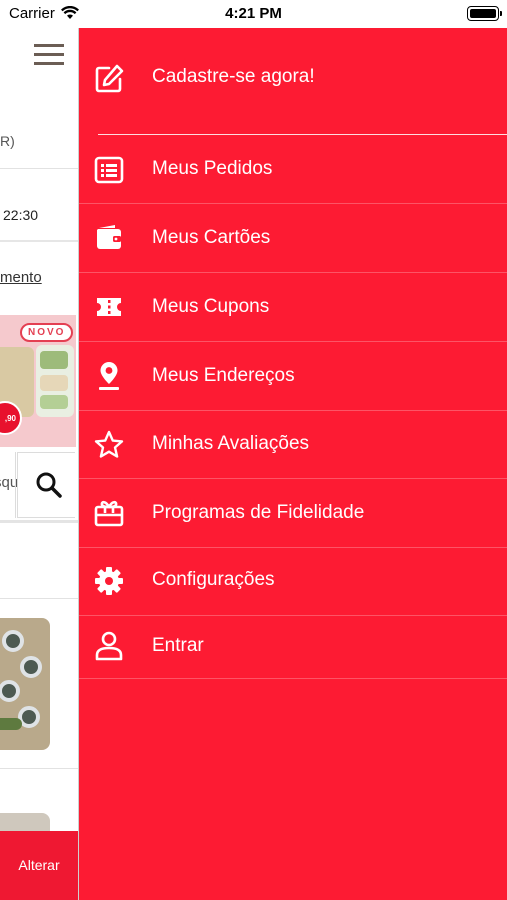 The height and width of the screenshot is (900, 507). I want to click on menu-item-label: Programas de Fidelidade, so click(258, 512).